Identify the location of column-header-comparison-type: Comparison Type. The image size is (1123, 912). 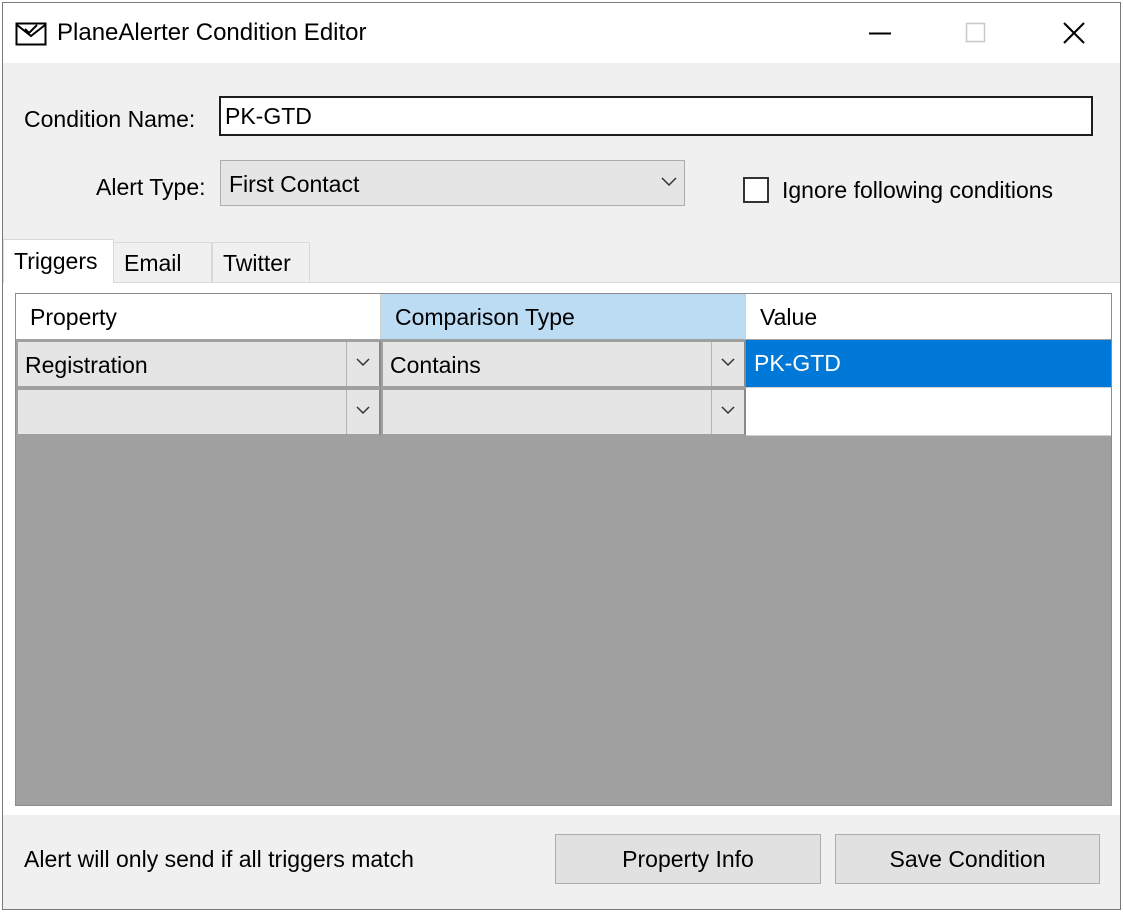
(563, 317).